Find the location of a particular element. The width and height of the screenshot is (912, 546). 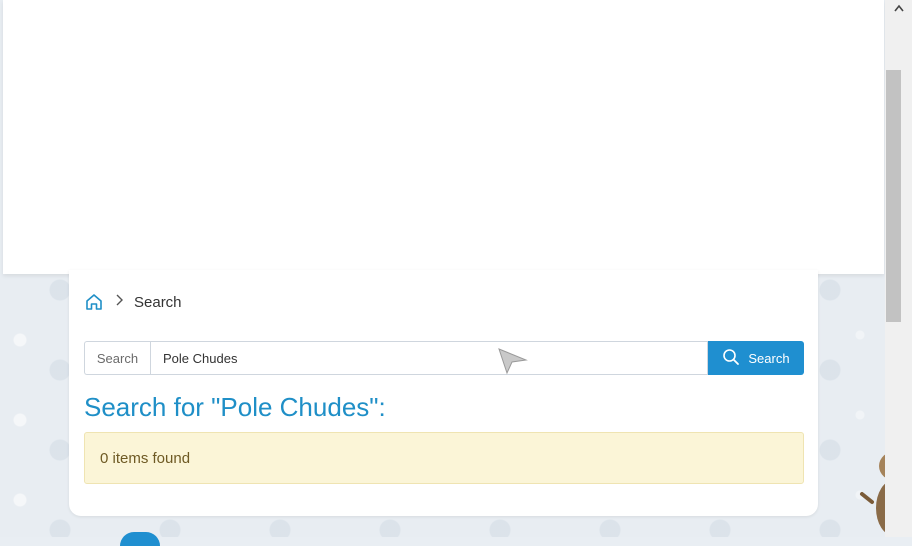

search-form: Search Search is located at coordinates (444, 358).